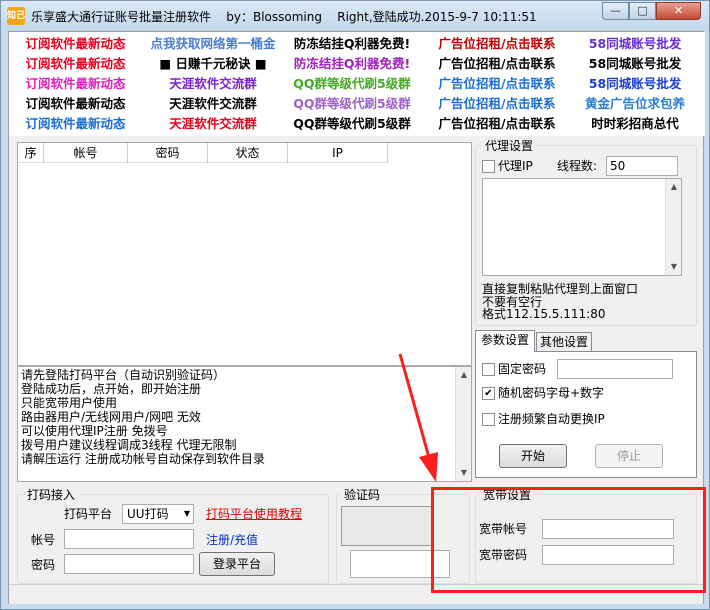 Image resolution: width=710 pixels, height=610 pixels. I want to click on auto-change-ip-checkbox, so click(488, 419).